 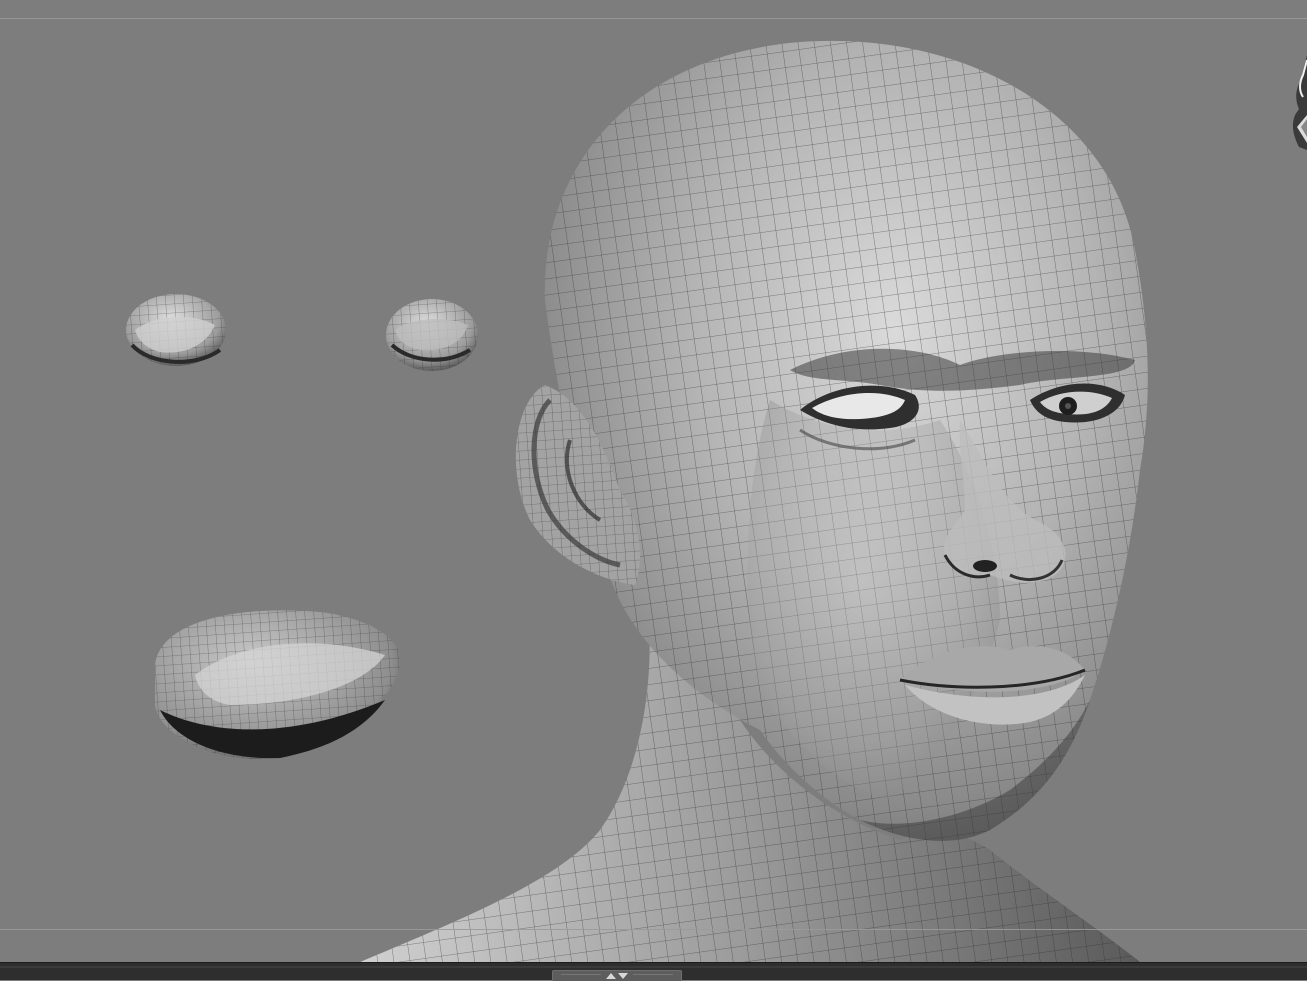 What do you see at coordinates (623, 976) in the screenshot?
I see `arrow-down-icon` at bounding box center [623, 976].